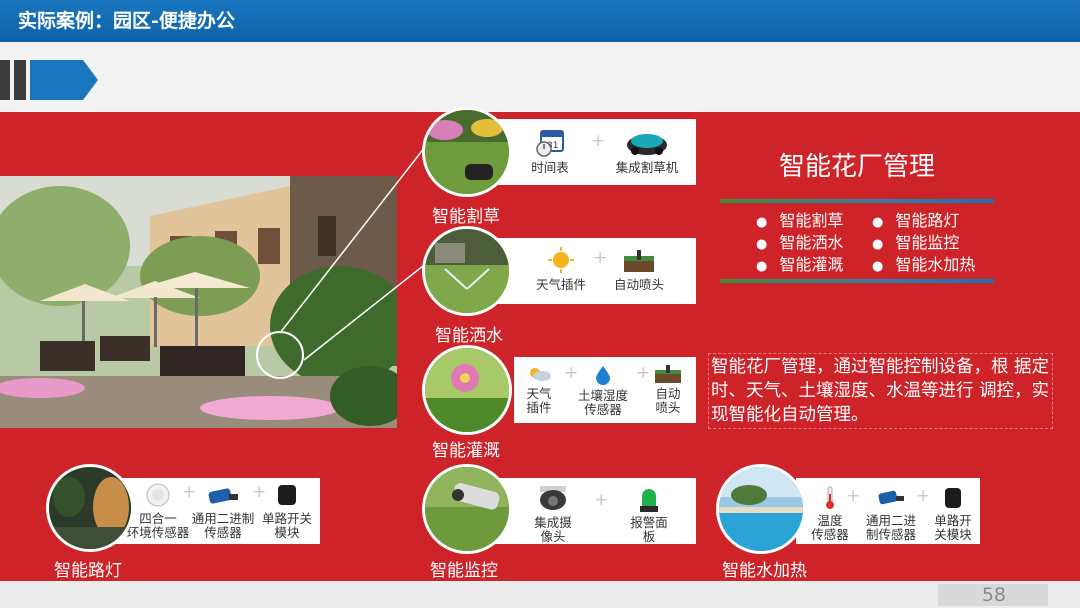  Describe the element at coordinates (856, 167) in the screenshot. I see `section-heading: 智能花厂管理` at that location.